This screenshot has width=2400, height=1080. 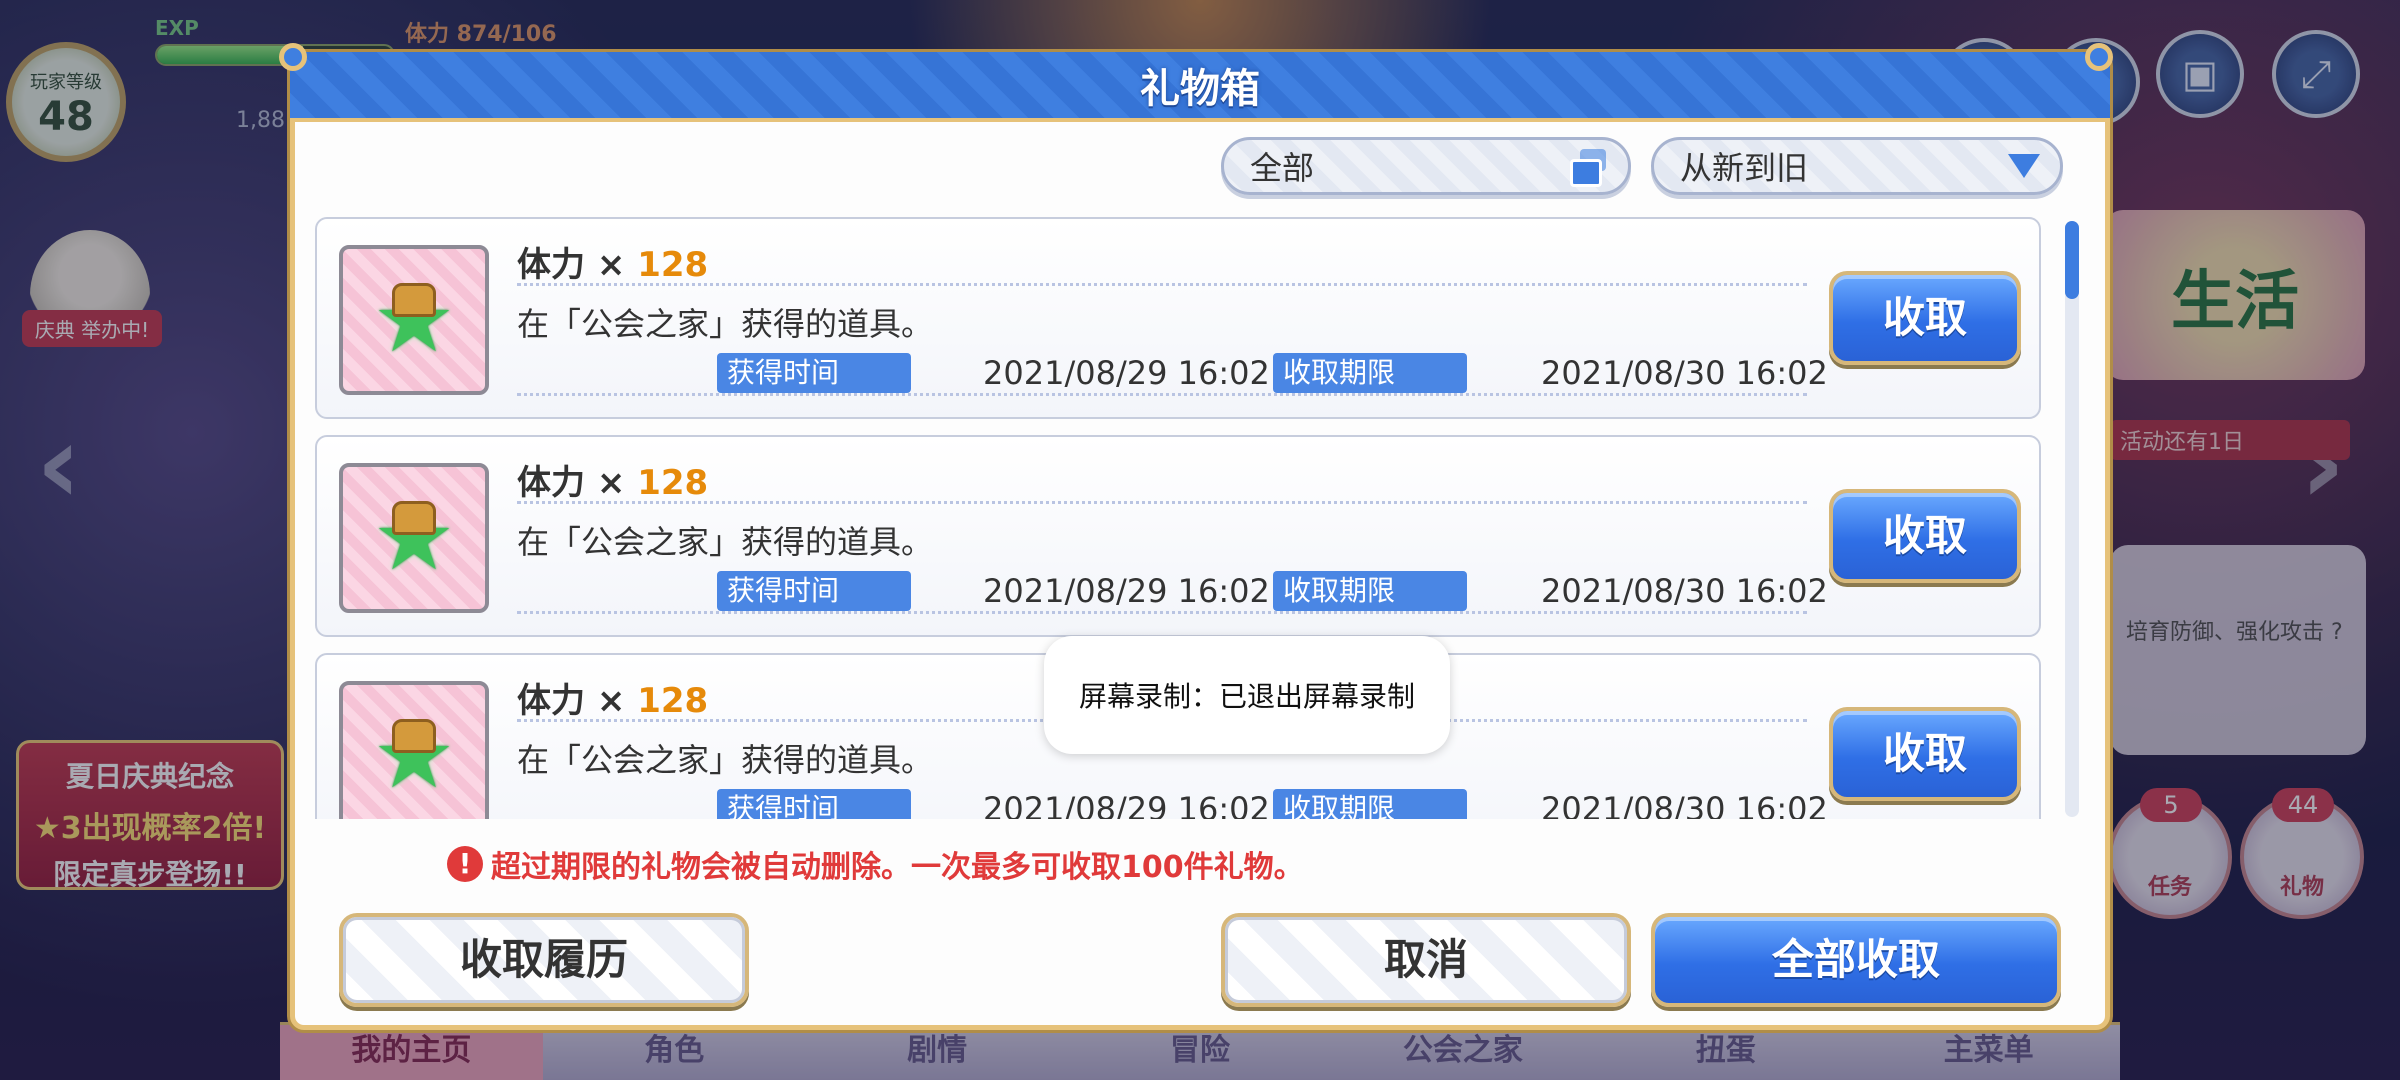 What do you see at coordinates (2099, 57) in the screenshot?
I see `corner-ornament-right` at bounding box center [2099, 57].